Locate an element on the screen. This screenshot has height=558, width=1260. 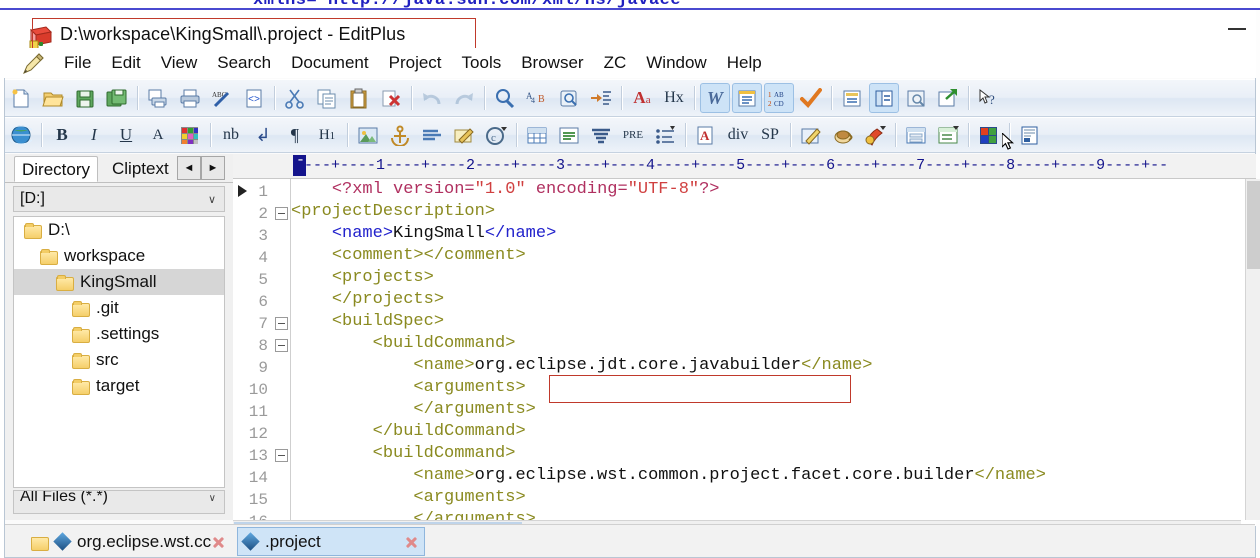
external-preview-button is located at coordinates (948, 98).